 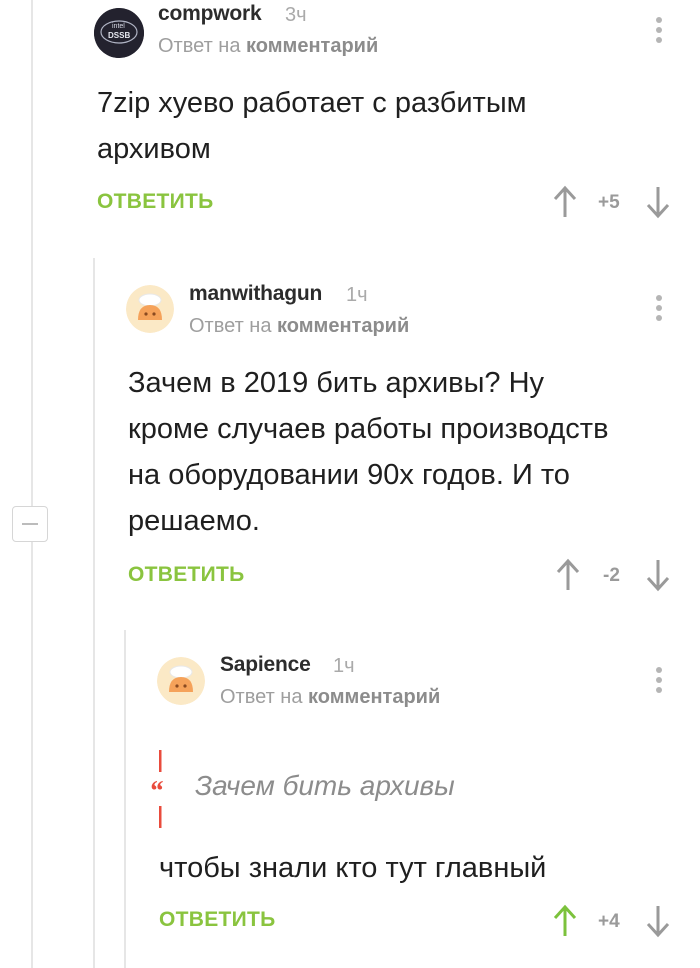 I want to click on comment-body-line: кроме случаев работы производств, so click(x=368, y=429).